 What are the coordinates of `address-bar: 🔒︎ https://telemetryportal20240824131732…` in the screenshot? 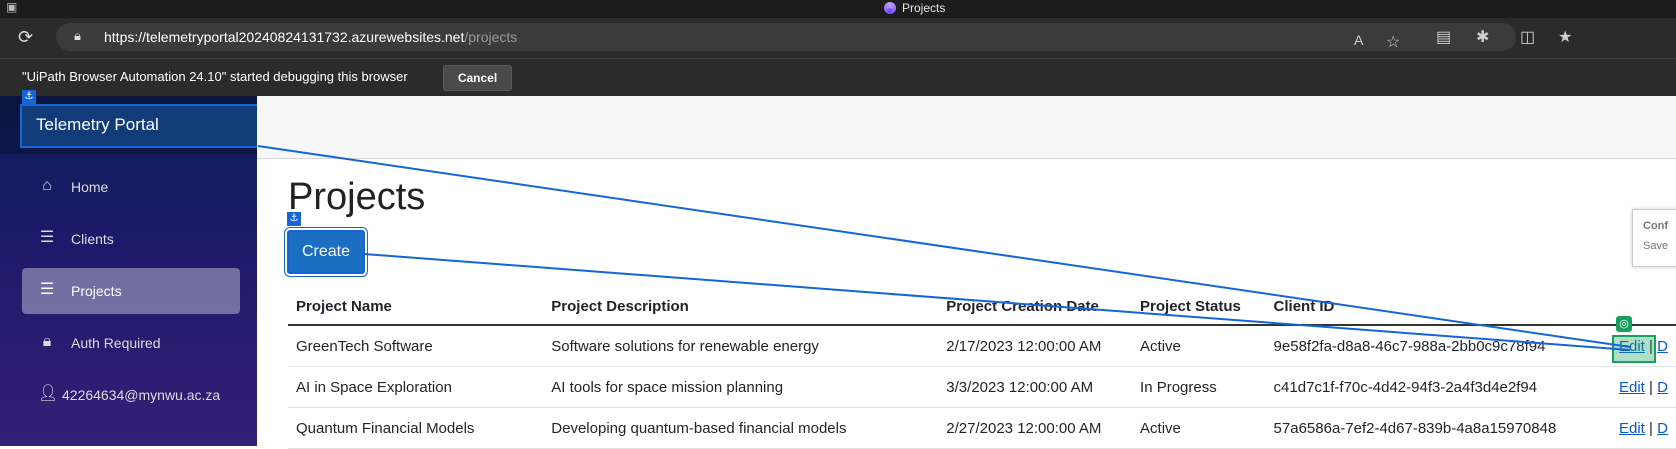 It's located at (786, 37).